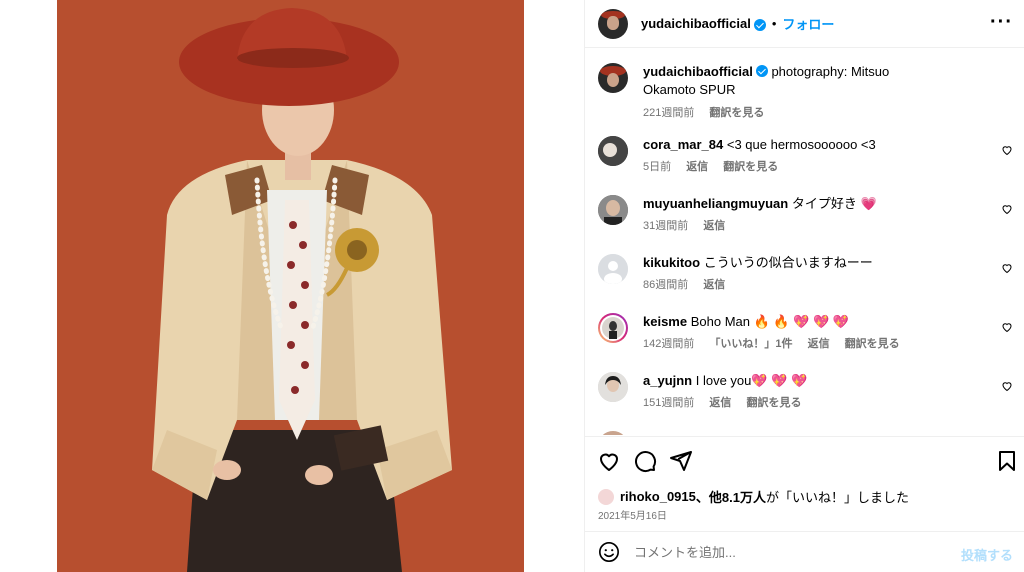 This screenshot has height=572, width=1024. What do you see at coordinates (750, 344) in the screenshot?
I see `comment-like-count: 「いいね！」1件` at bounding box center [750, 344].